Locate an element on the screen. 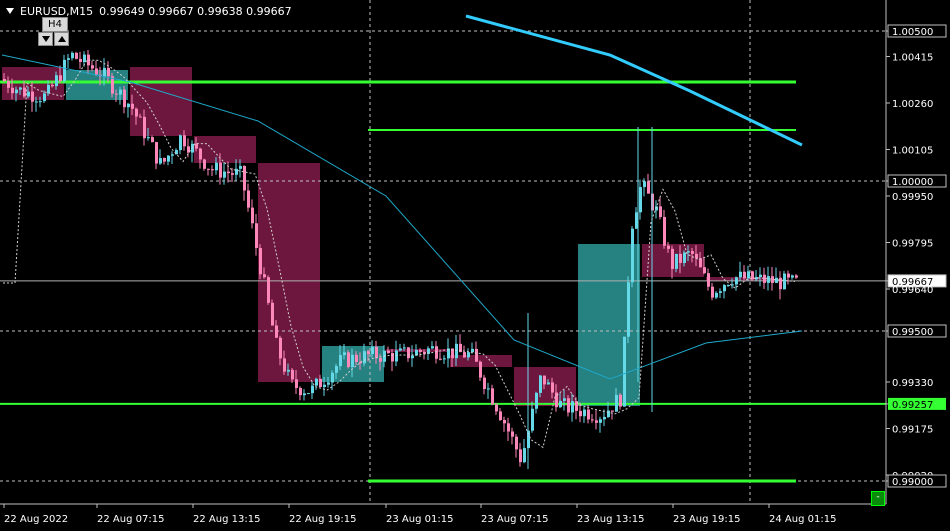 The image size is (950, 531). timeframe-button: H4 is located at coordinates (55, 24).